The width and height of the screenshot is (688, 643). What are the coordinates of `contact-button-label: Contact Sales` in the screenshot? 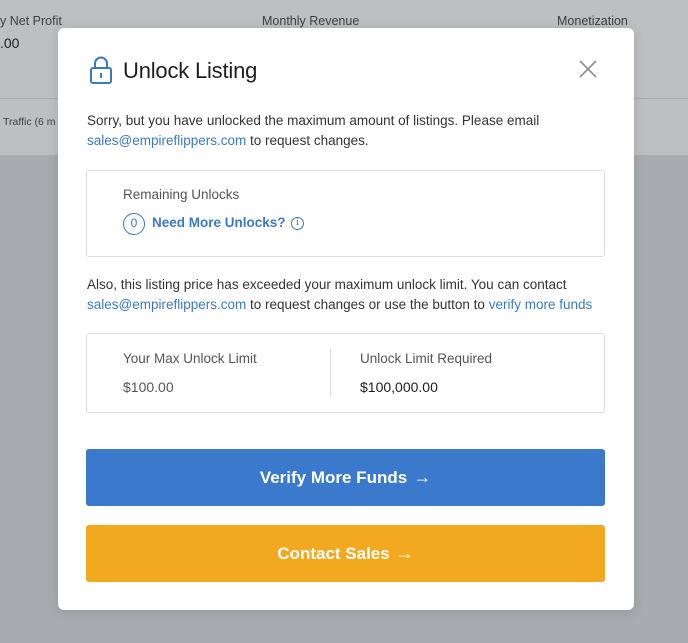 It's located at (333, 553).